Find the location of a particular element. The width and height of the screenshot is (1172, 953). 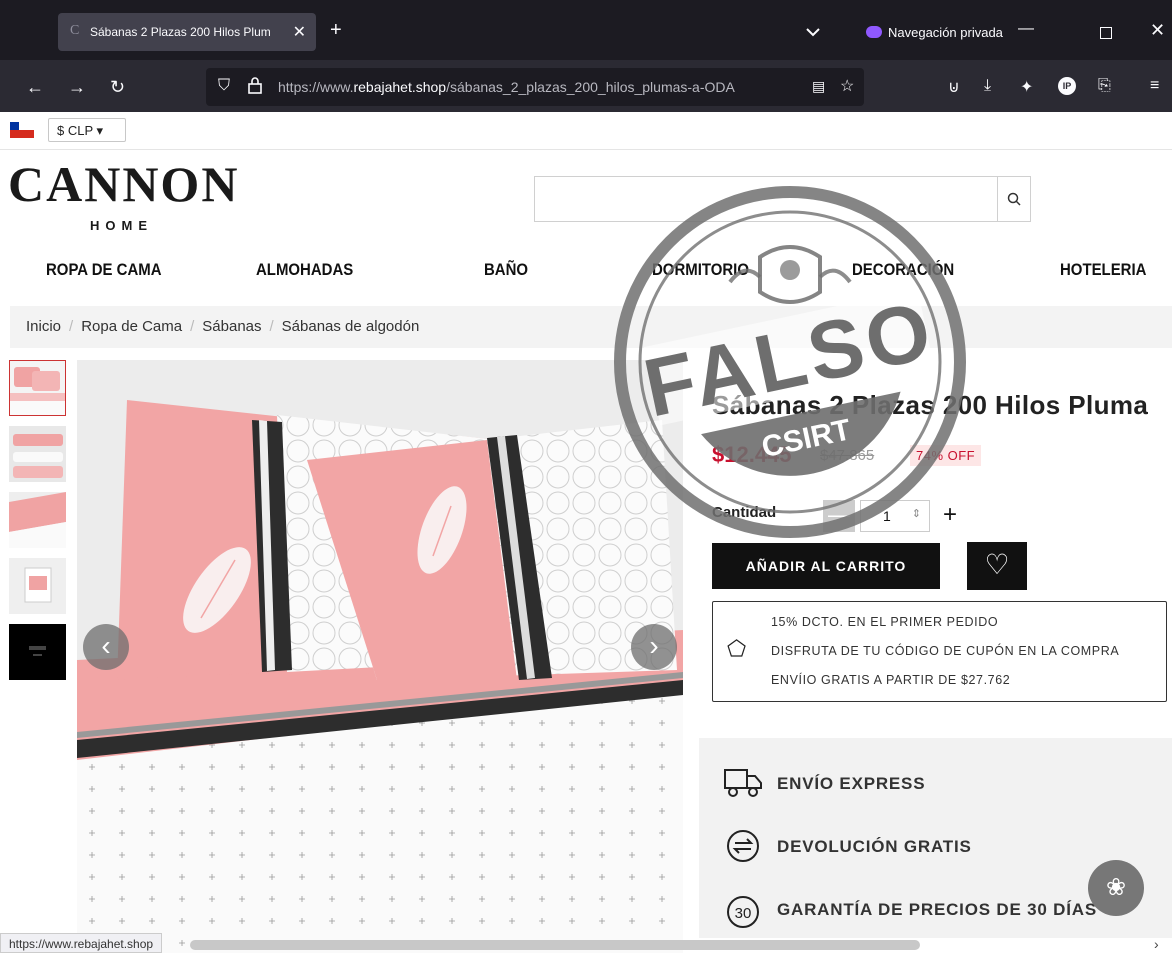

tab-title: Sábanas 2 Plazas 200 Hilos Plum is located at coordinates (180, 32).